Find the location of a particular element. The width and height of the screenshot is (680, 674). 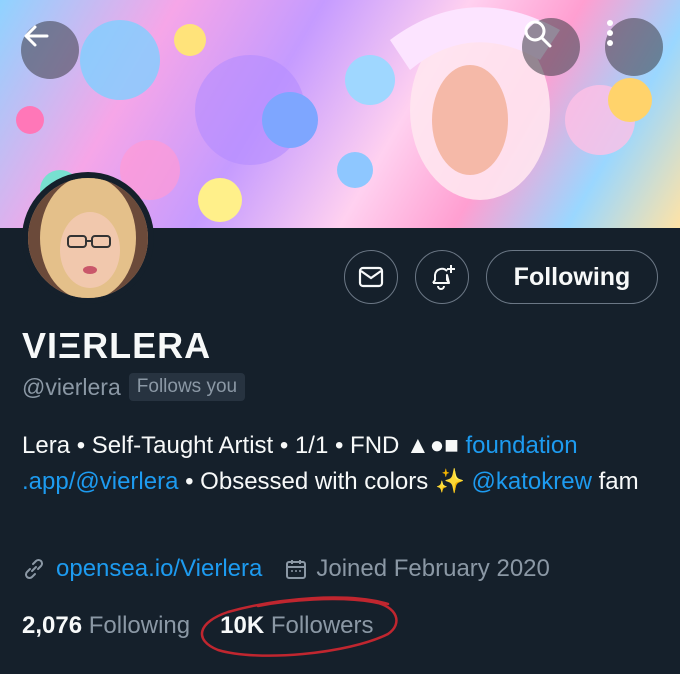

back-arrow-icon is located at coordinates (36, 36).